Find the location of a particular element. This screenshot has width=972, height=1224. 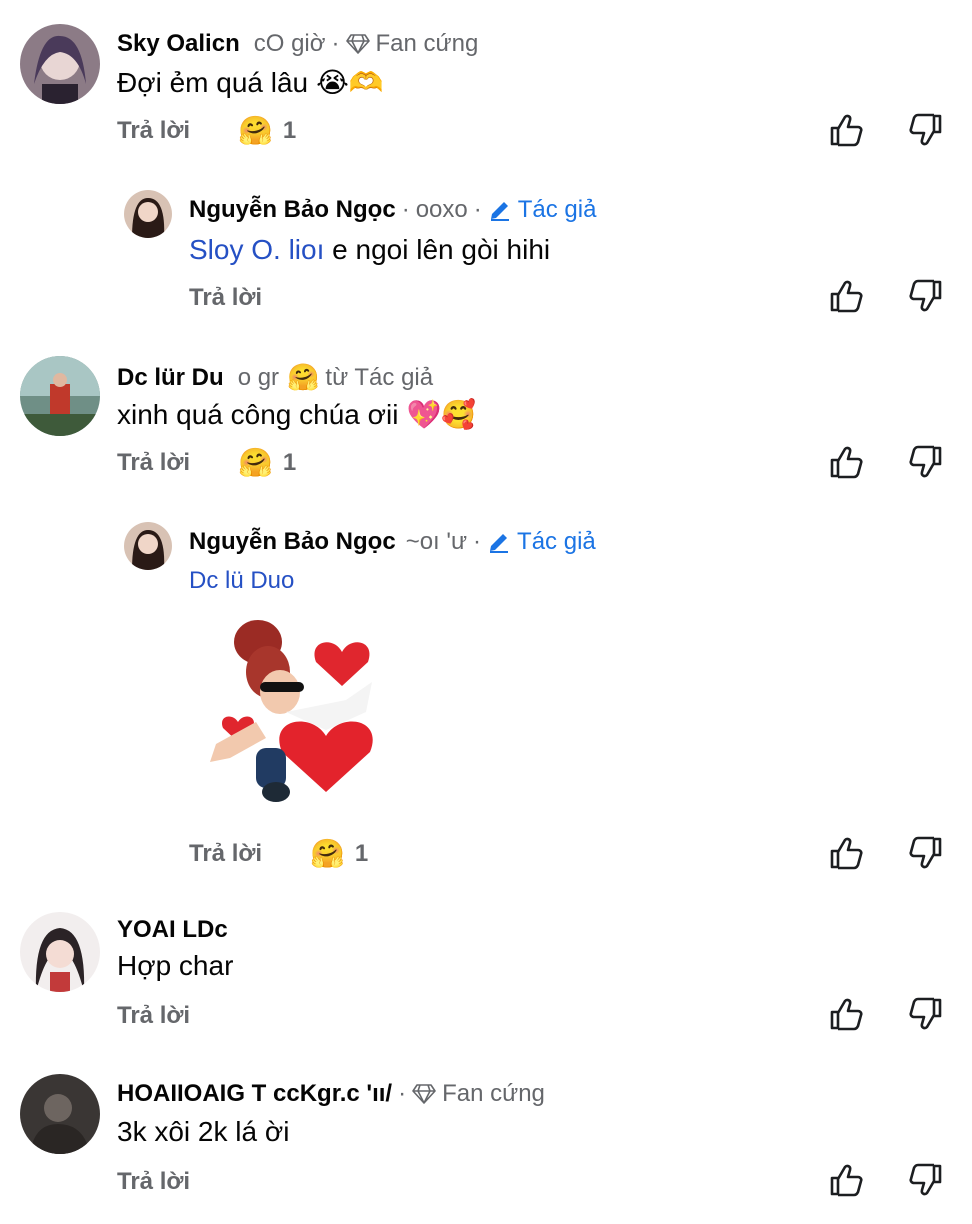

comment-header: HOAIIOAIG T ccKgr.c 'ıı/ · Fan cứng is located at coordinates (331, 1094).